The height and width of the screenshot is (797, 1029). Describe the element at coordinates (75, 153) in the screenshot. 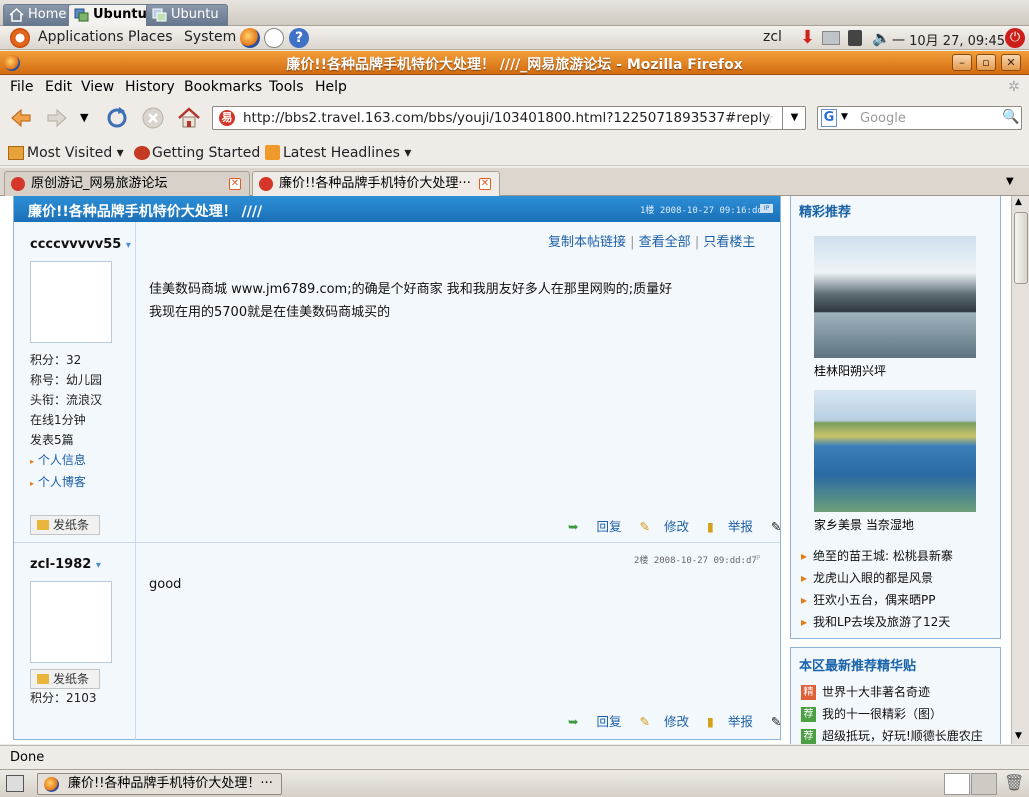

I see `bookmark-most-visited: Most Visited ▾` at that location.